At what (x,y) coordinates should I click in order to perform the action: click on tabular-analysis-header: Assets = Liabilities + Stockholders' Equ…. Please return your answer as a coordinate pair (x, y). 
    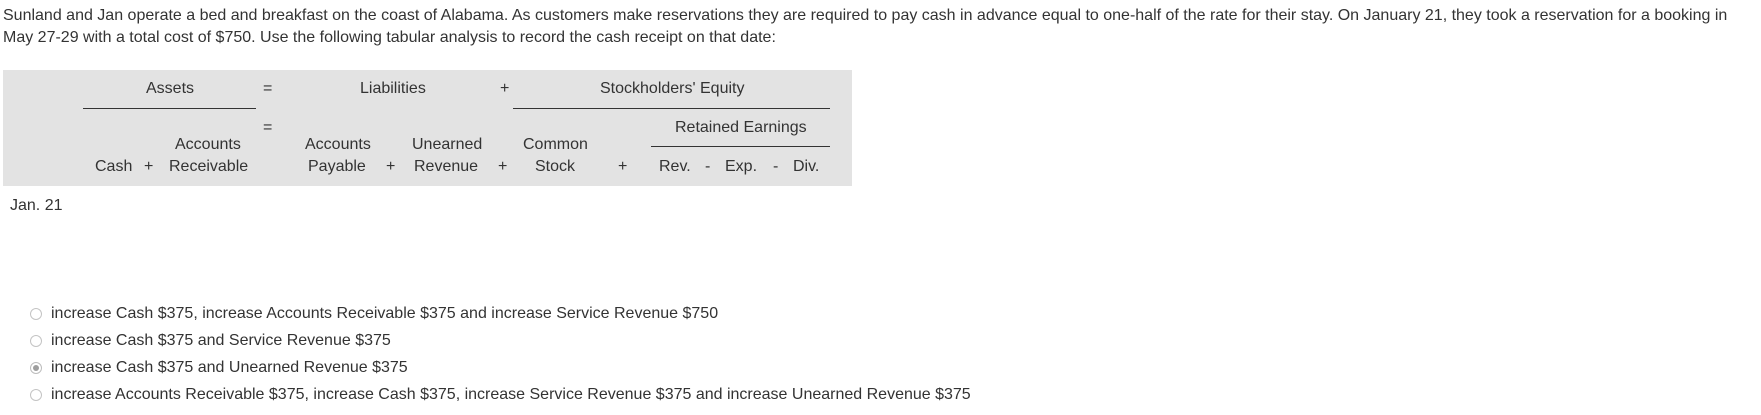
    Looking at the image, I should click on (427, 128).